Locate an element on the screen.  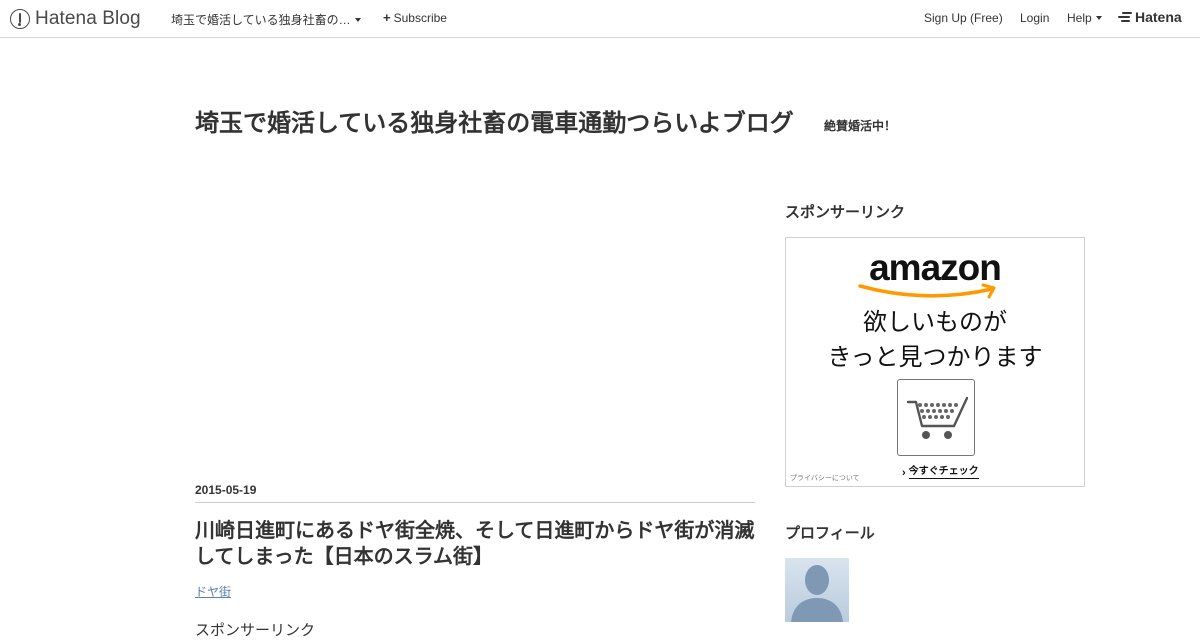
subscribe-button: + Subscribe is located at coordinates (415, 18).